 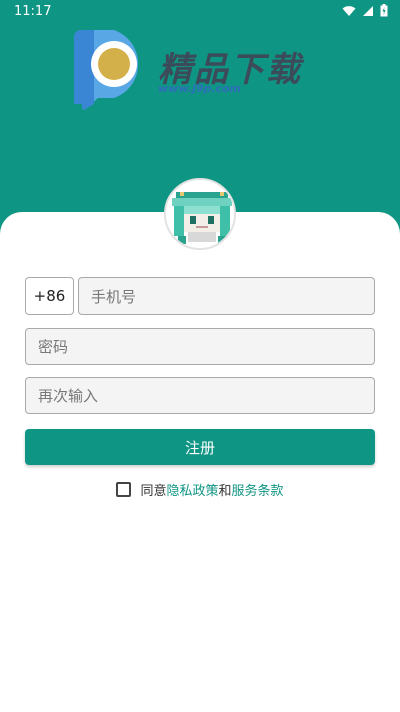 I want to click on confirm-password-input: 再次输入, so click(x=200, y=395).